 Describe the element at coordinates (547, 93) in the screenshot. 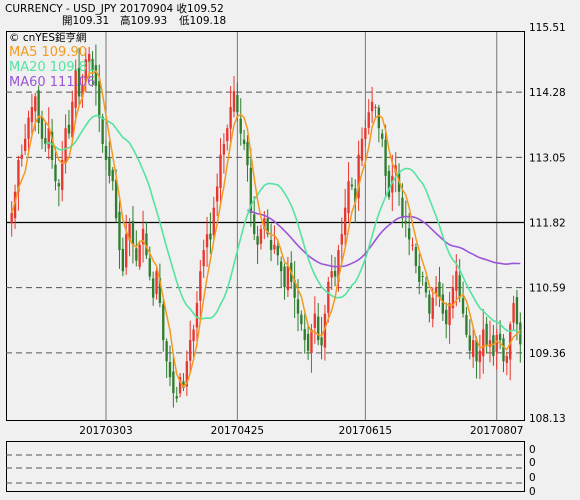

I see `y-tick-label: 114.28` at that location.